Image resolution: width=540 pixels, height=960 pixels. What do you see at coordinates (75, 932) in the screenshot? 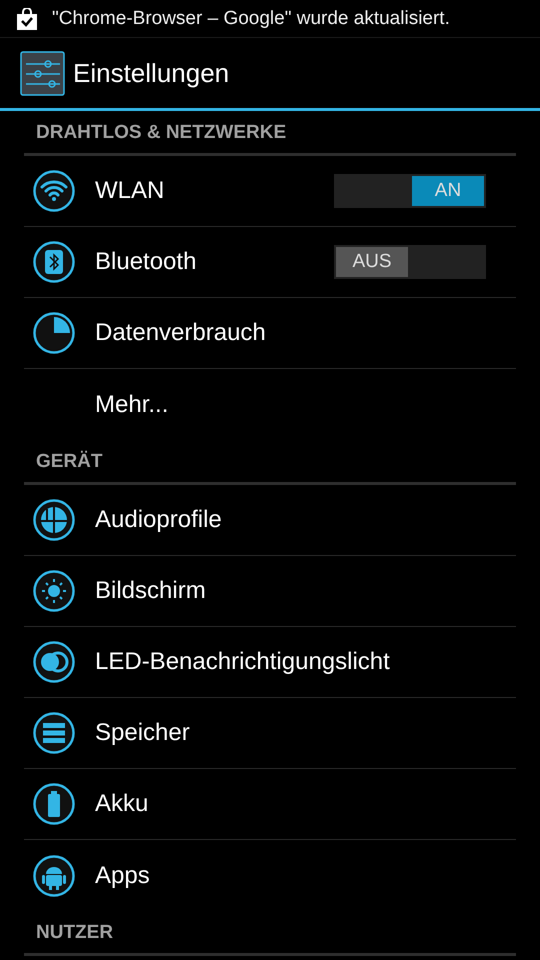
I see `section-header: NUTZER` at bounding box center [75, 932].